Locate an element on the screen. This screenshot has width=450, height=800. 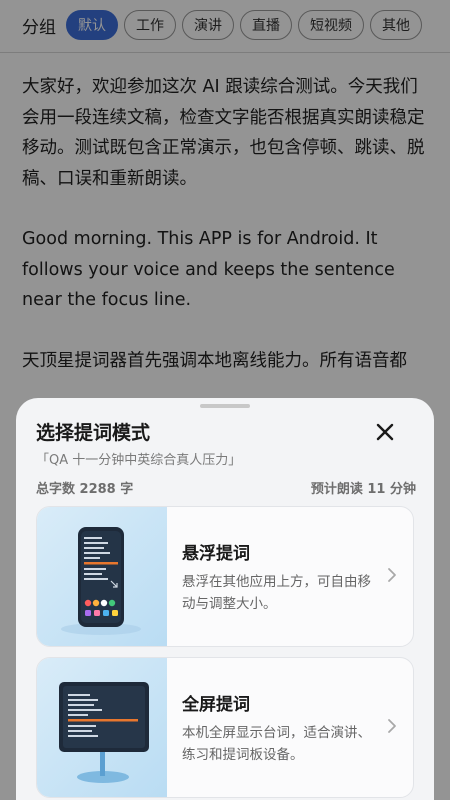
fullscreen-monitor-illustration is located at coordinates (102, 727).